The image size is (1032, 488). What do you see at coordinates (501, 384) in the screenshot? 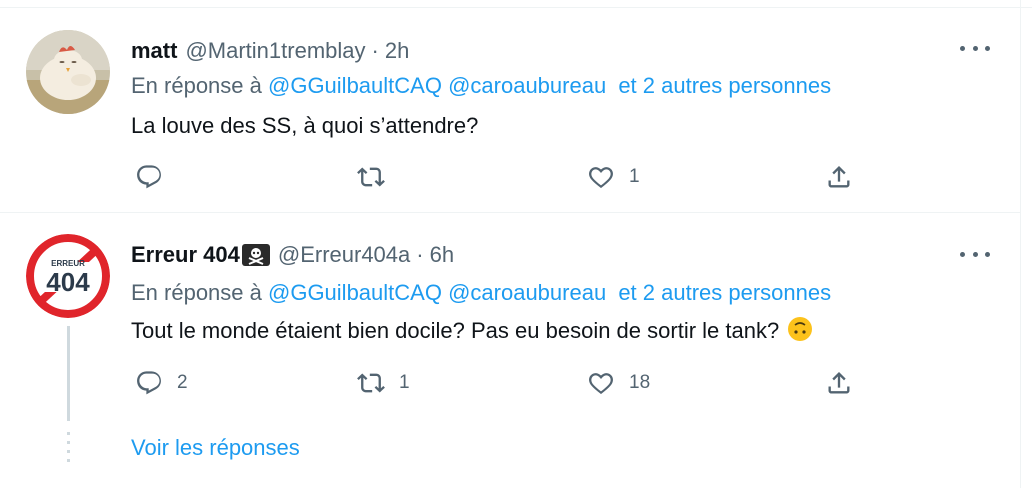
I see `tweet-actions: 2 1 18` at bounding box center [501, 384].